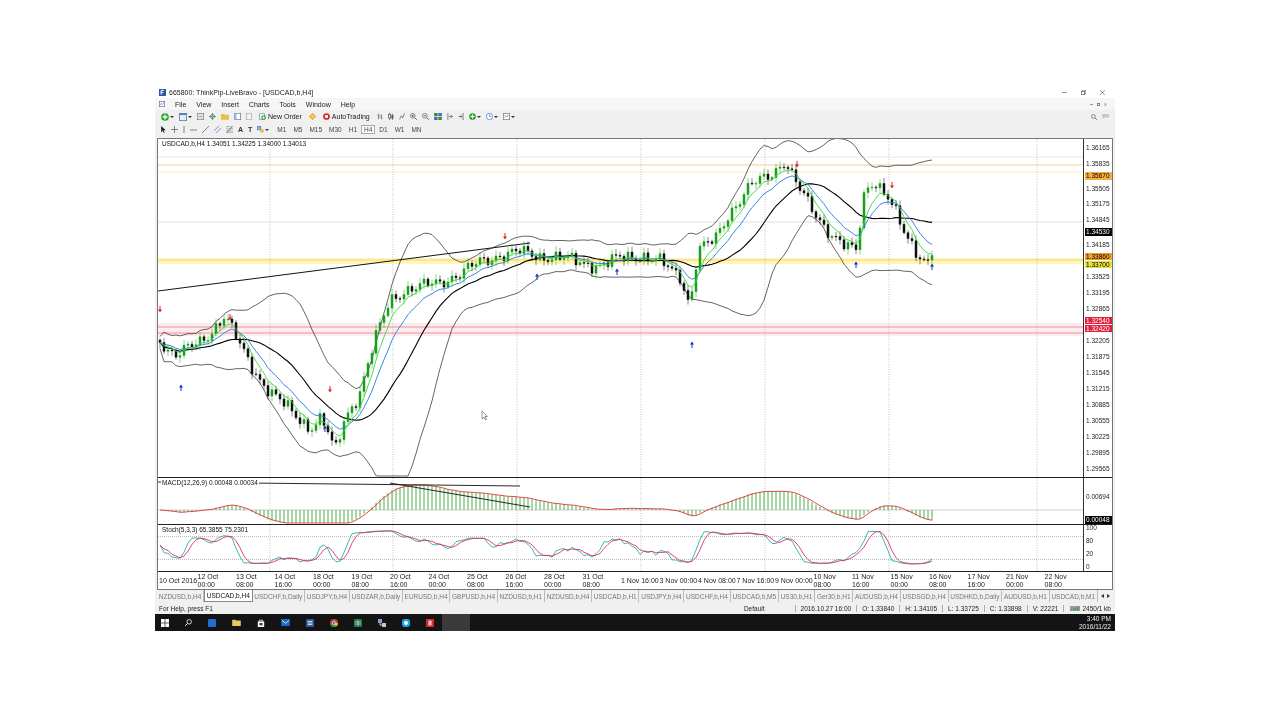 The image size is (1280, 720). I want to click on spreadsheet-icon, so click(358, 622).